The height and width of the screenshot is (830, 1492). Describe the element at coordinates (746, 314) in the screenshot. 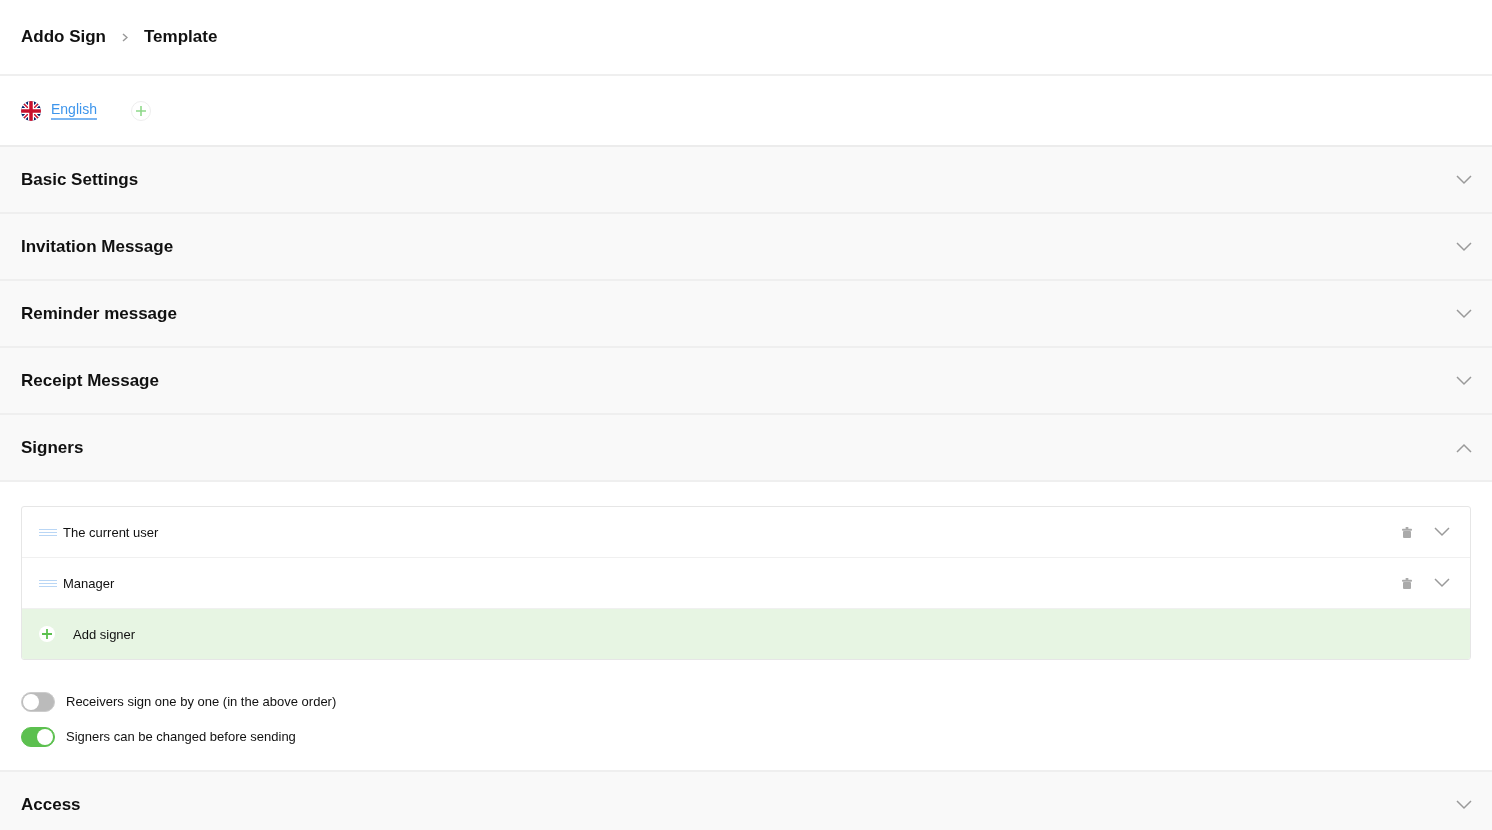

I see `section-header: Reminder message` at that location.